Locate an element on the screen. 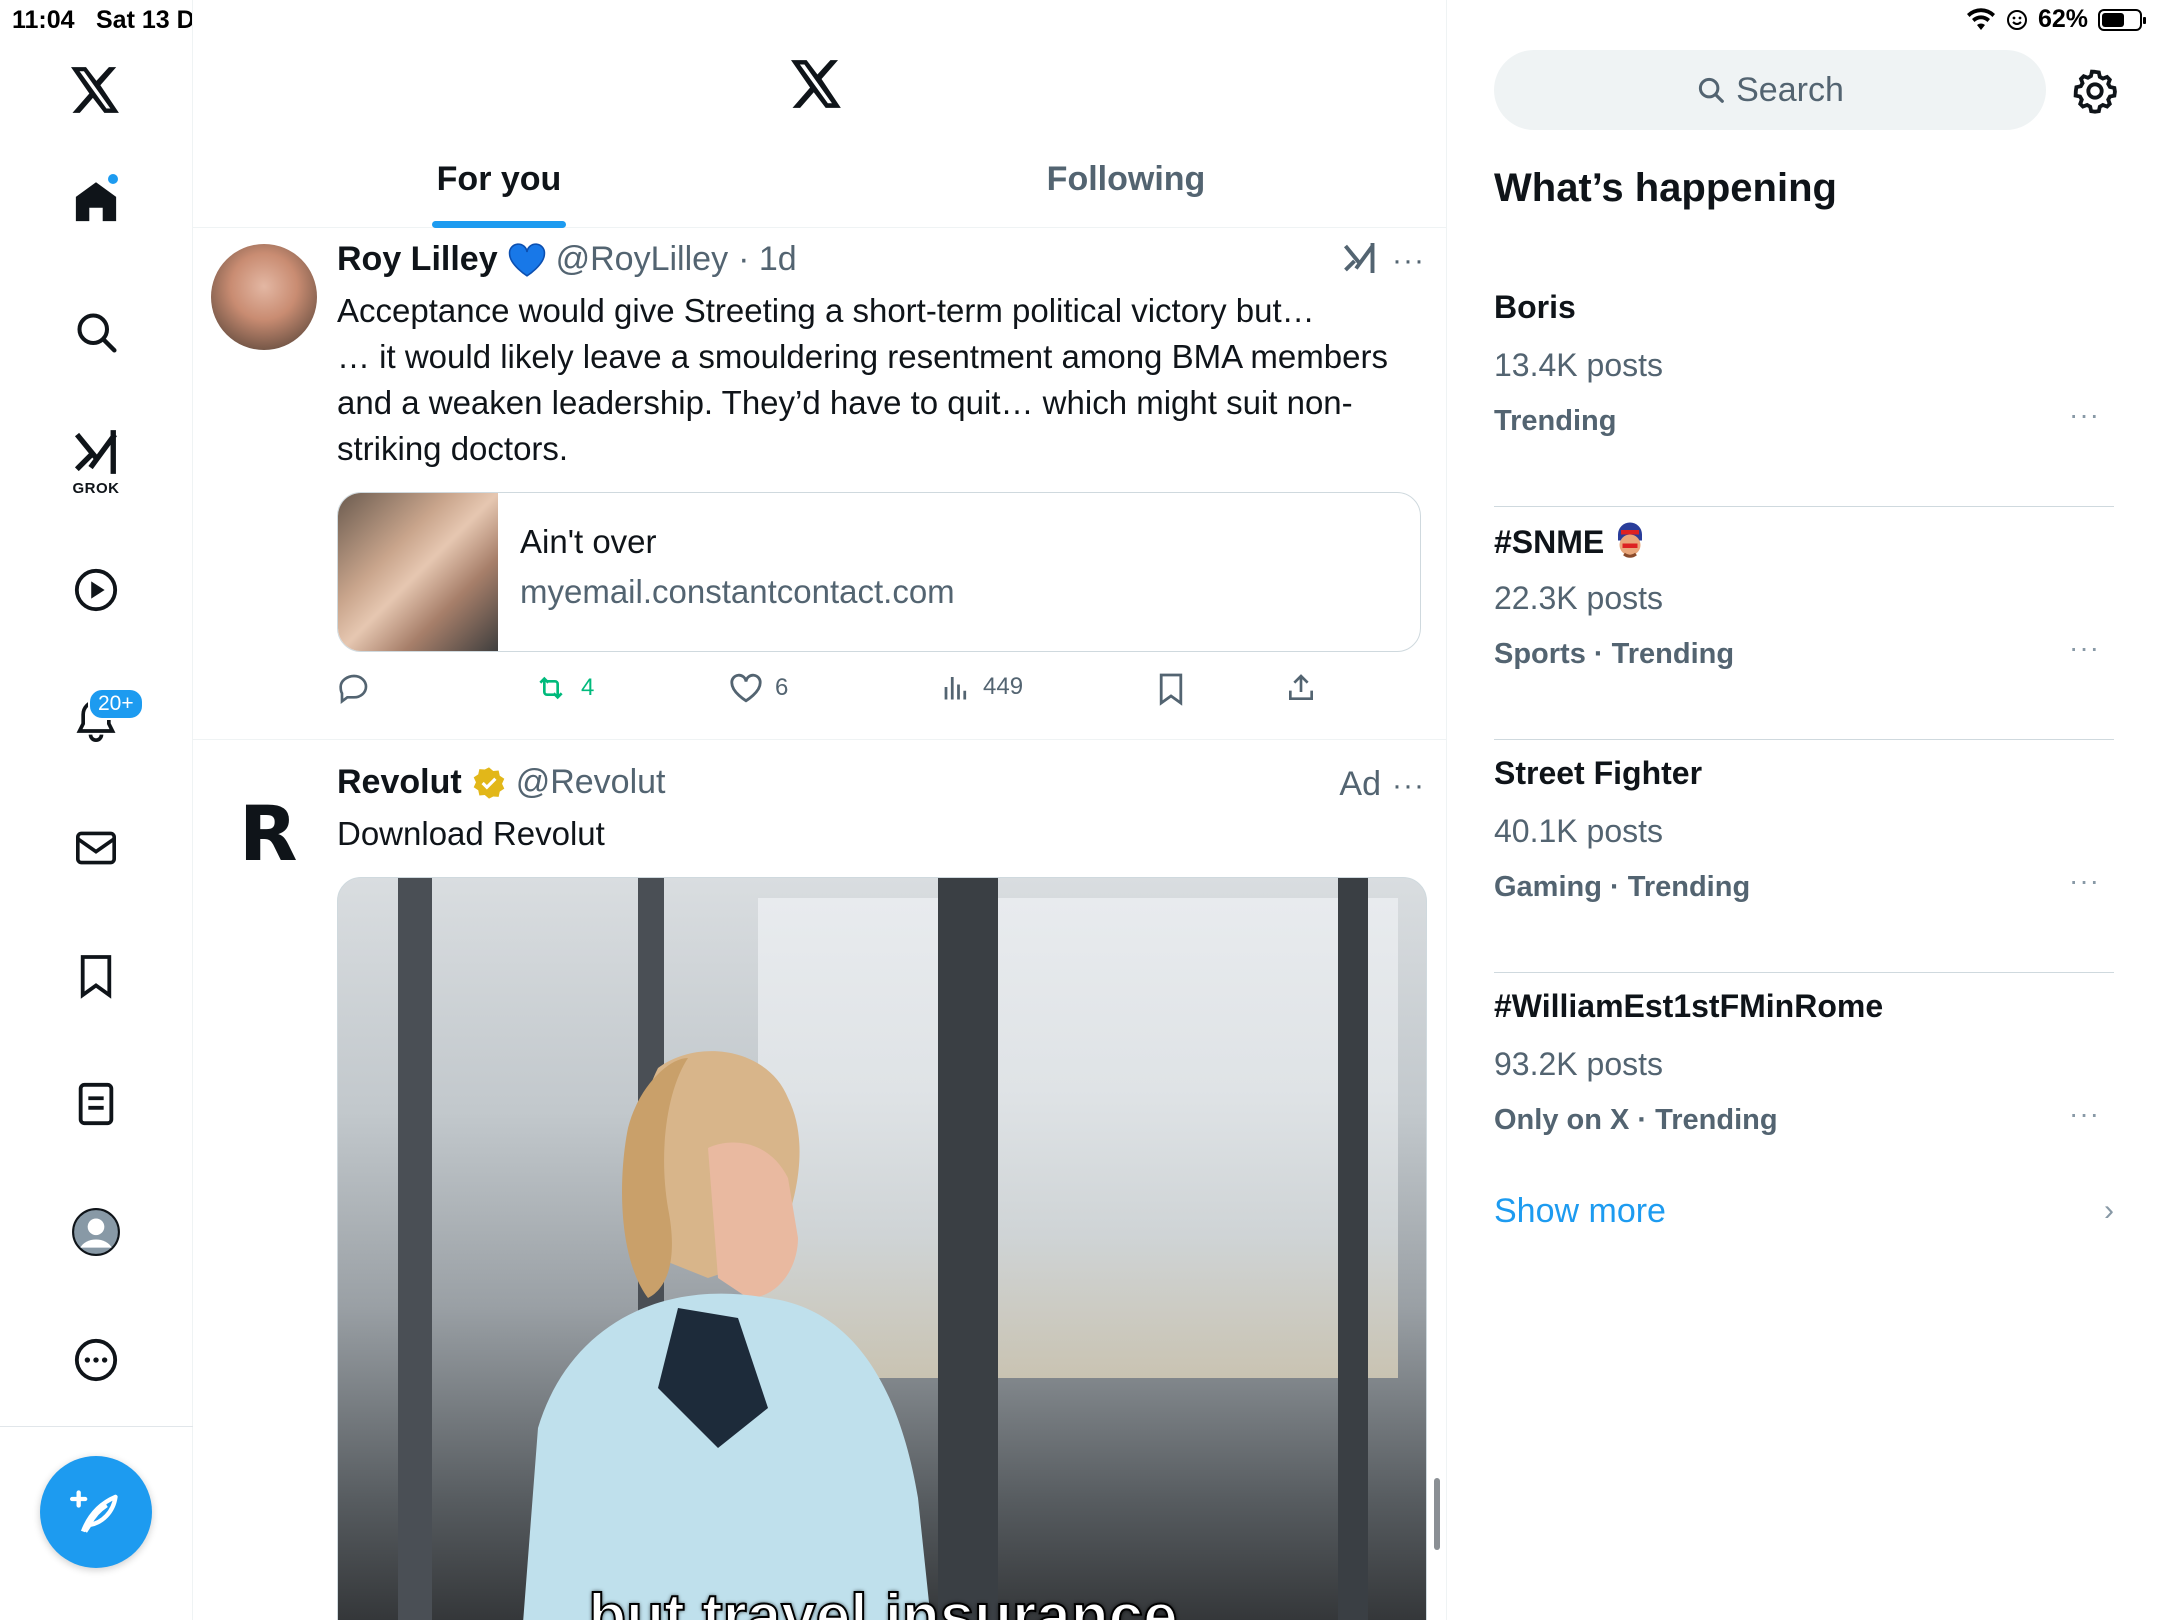 The height and width of the screenshot is (1620, 2160). search-input: Search is located at coordinates (1770, 90).